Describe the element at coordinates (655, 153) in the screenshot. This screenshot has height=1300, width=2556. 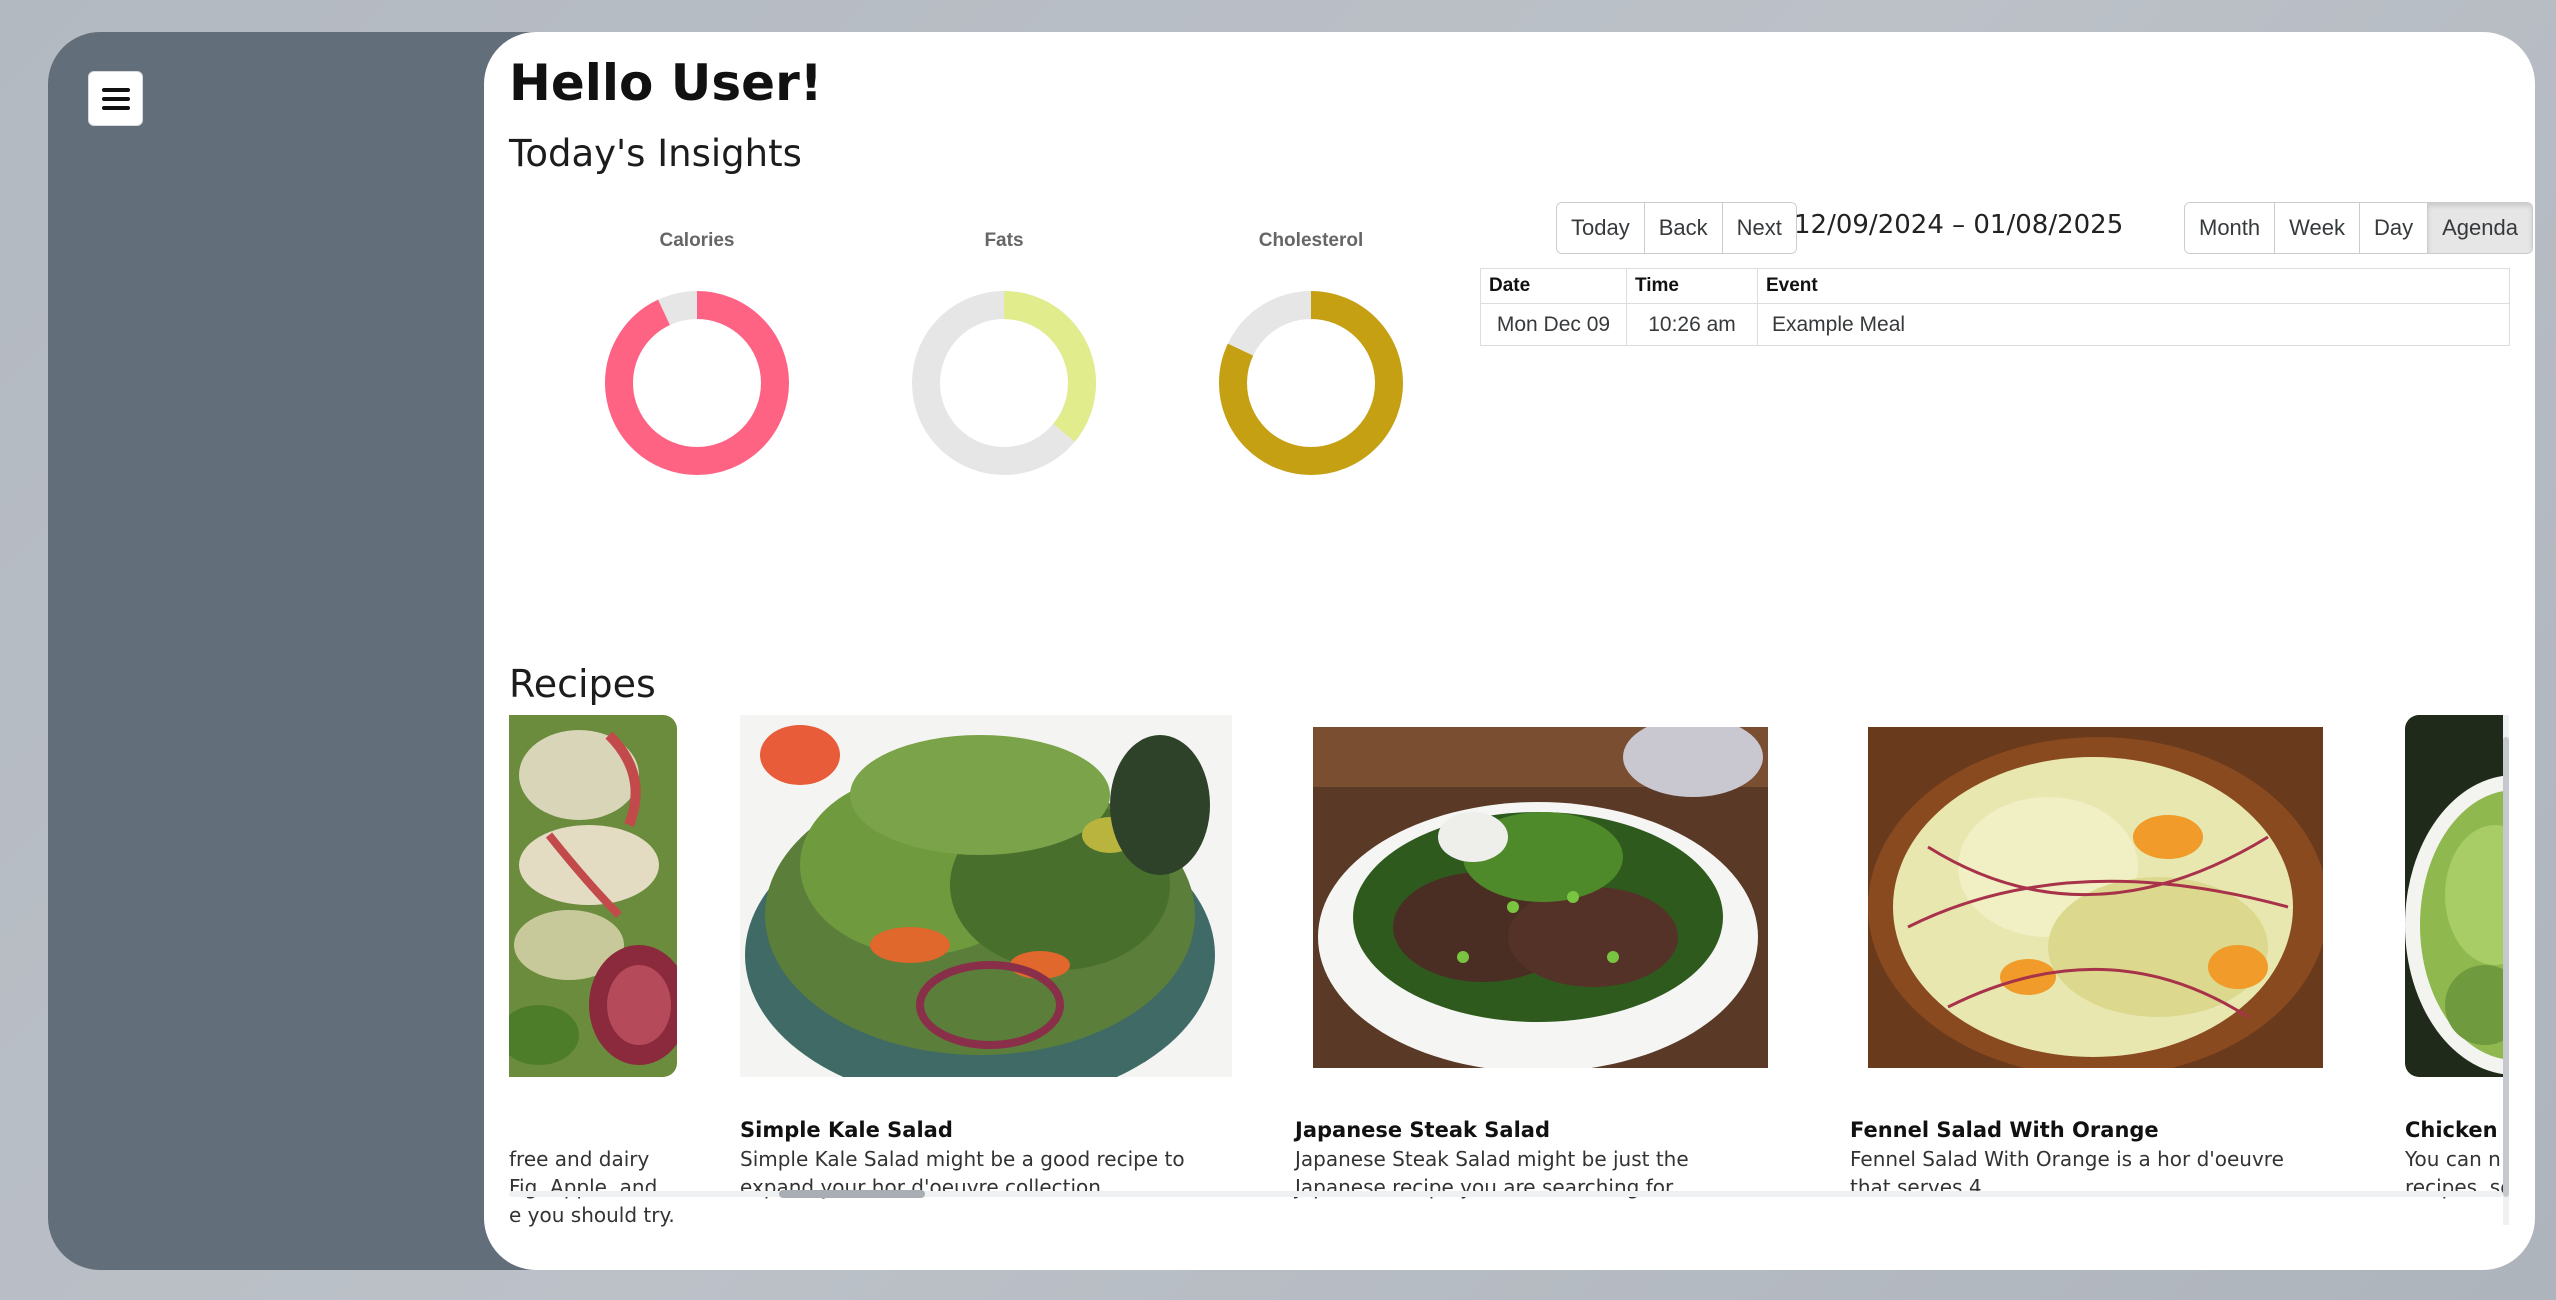
I see `insights-heading: Today's Insights` at that location.